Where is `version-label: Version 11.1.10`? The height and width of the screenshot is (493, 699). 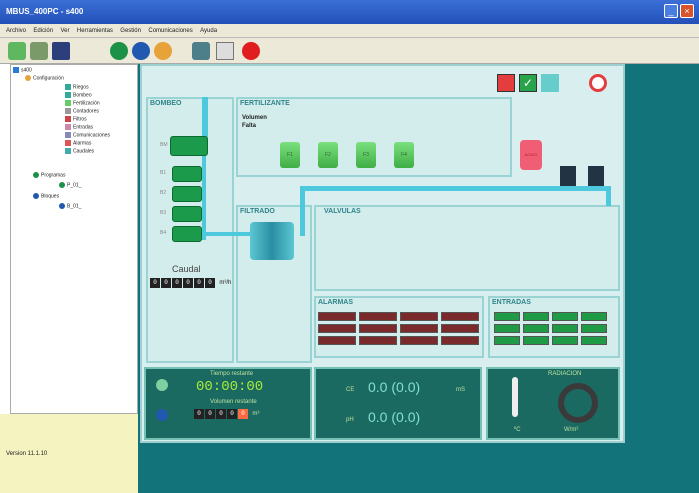
version-label: Version 11.1.10 is located at coordinates (27, 454).